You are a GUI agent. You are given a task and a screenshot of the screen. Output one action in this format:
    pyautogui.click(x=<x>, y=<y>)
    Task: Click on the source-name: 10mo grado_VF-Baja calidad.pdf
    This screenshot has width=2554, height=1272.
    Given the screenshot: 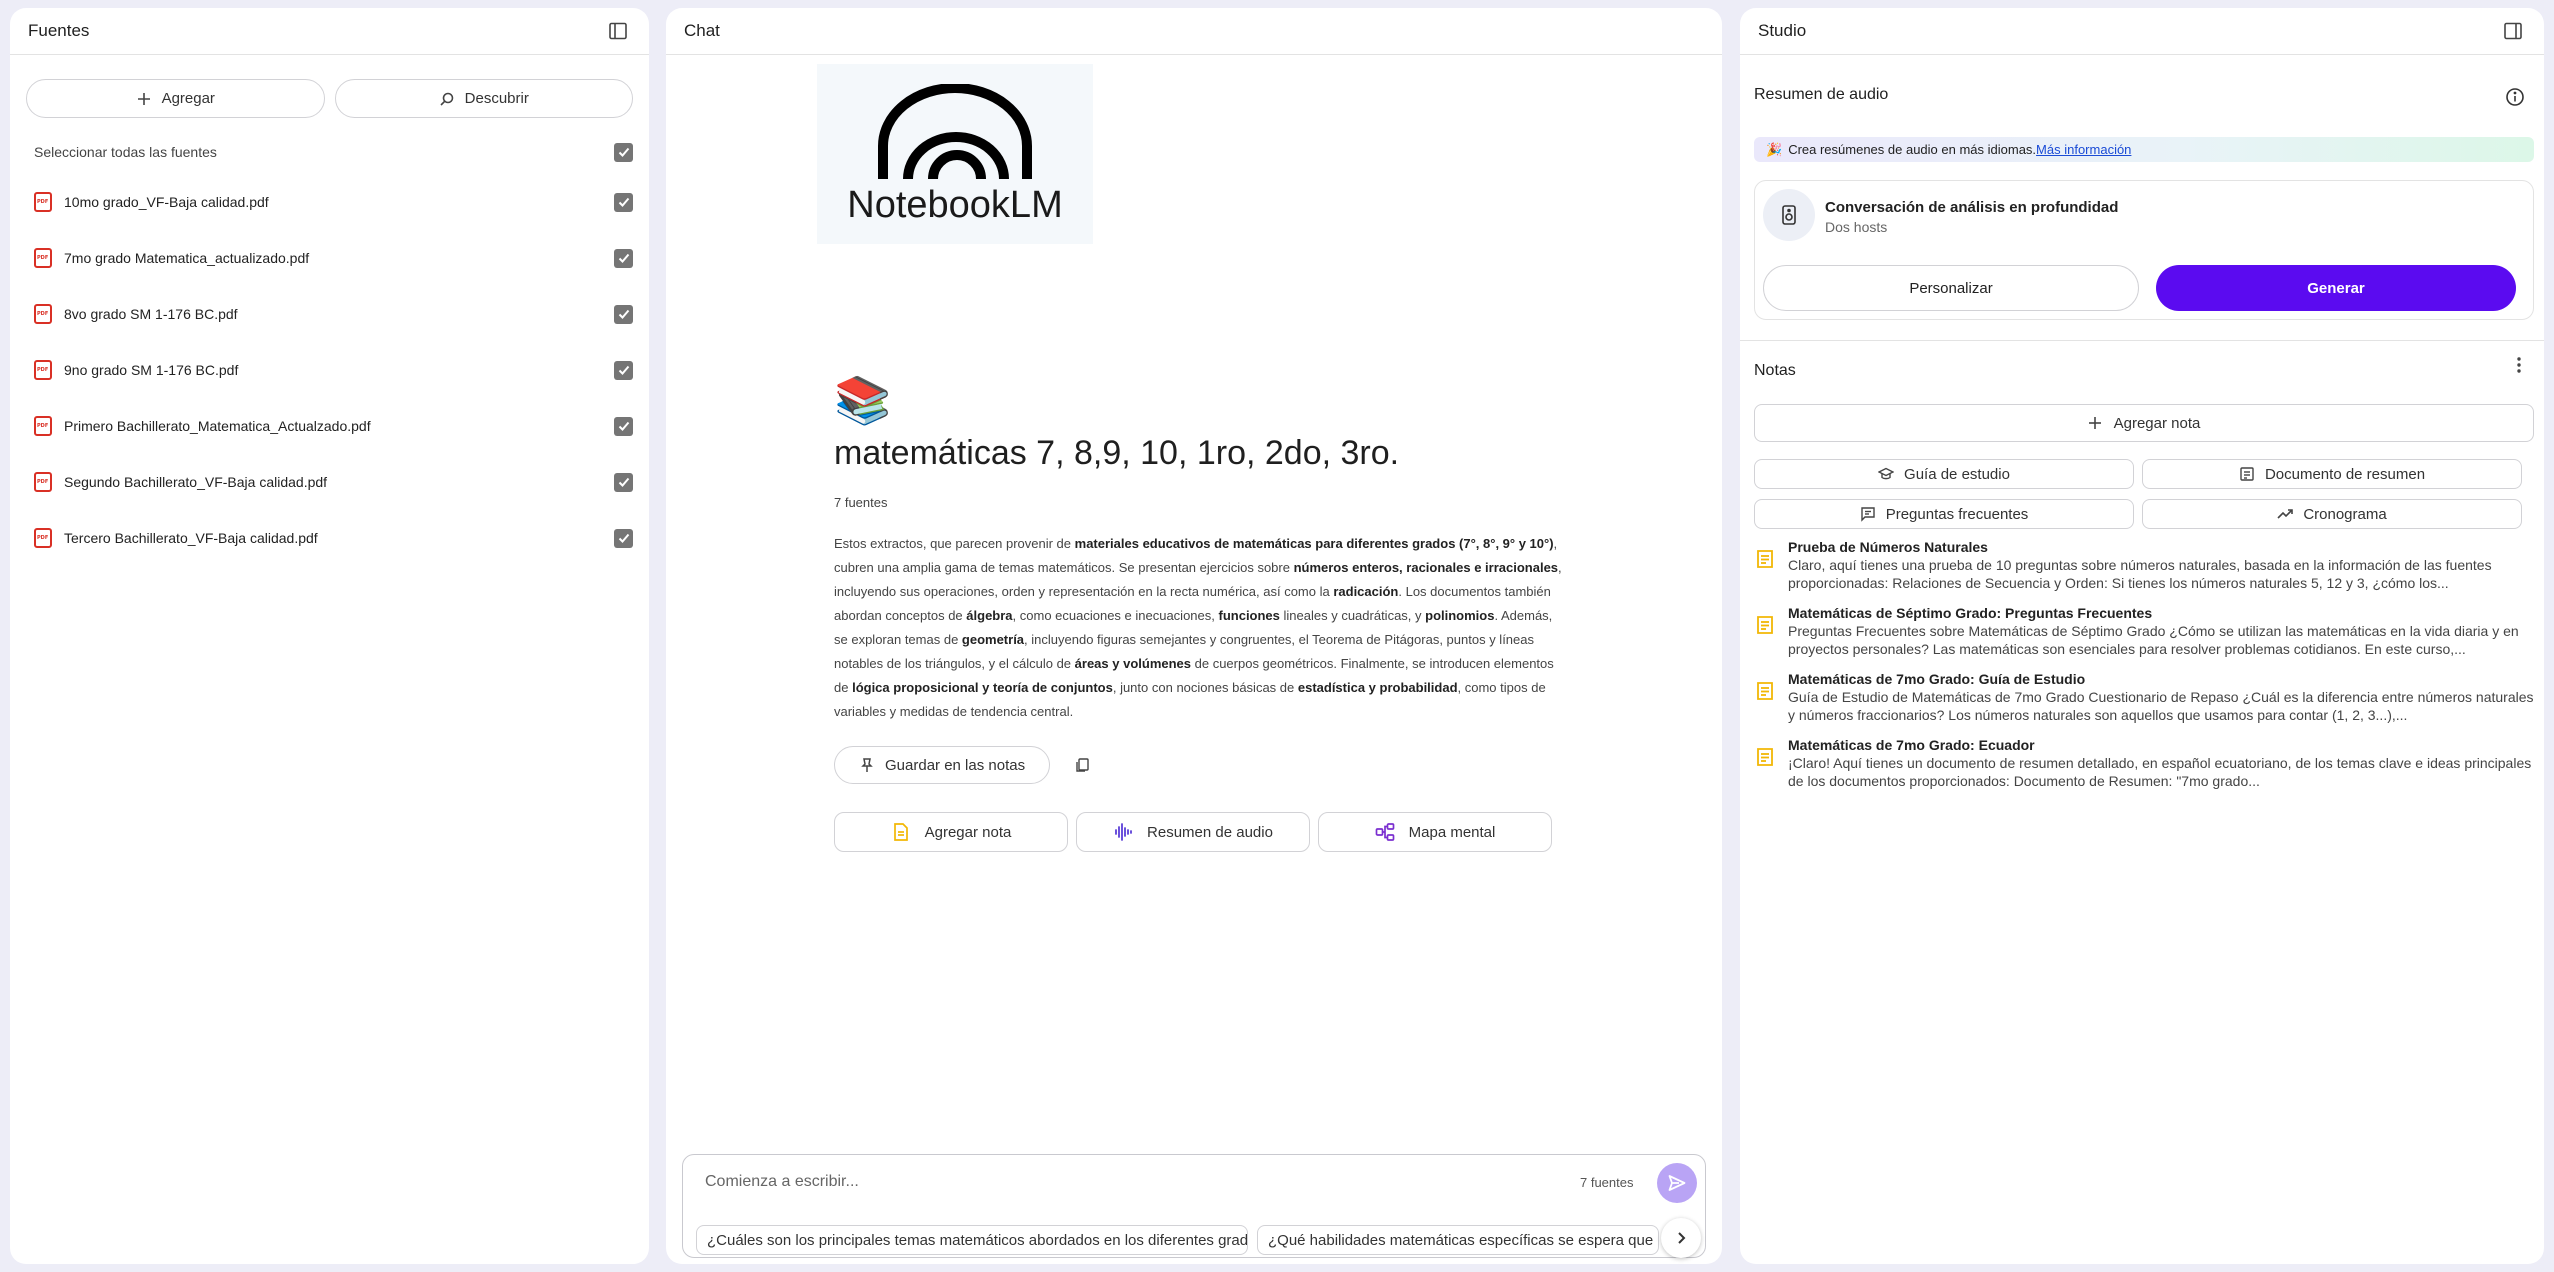 What is the action you would take?
    pyautogui.click(x=166, y=202)
    